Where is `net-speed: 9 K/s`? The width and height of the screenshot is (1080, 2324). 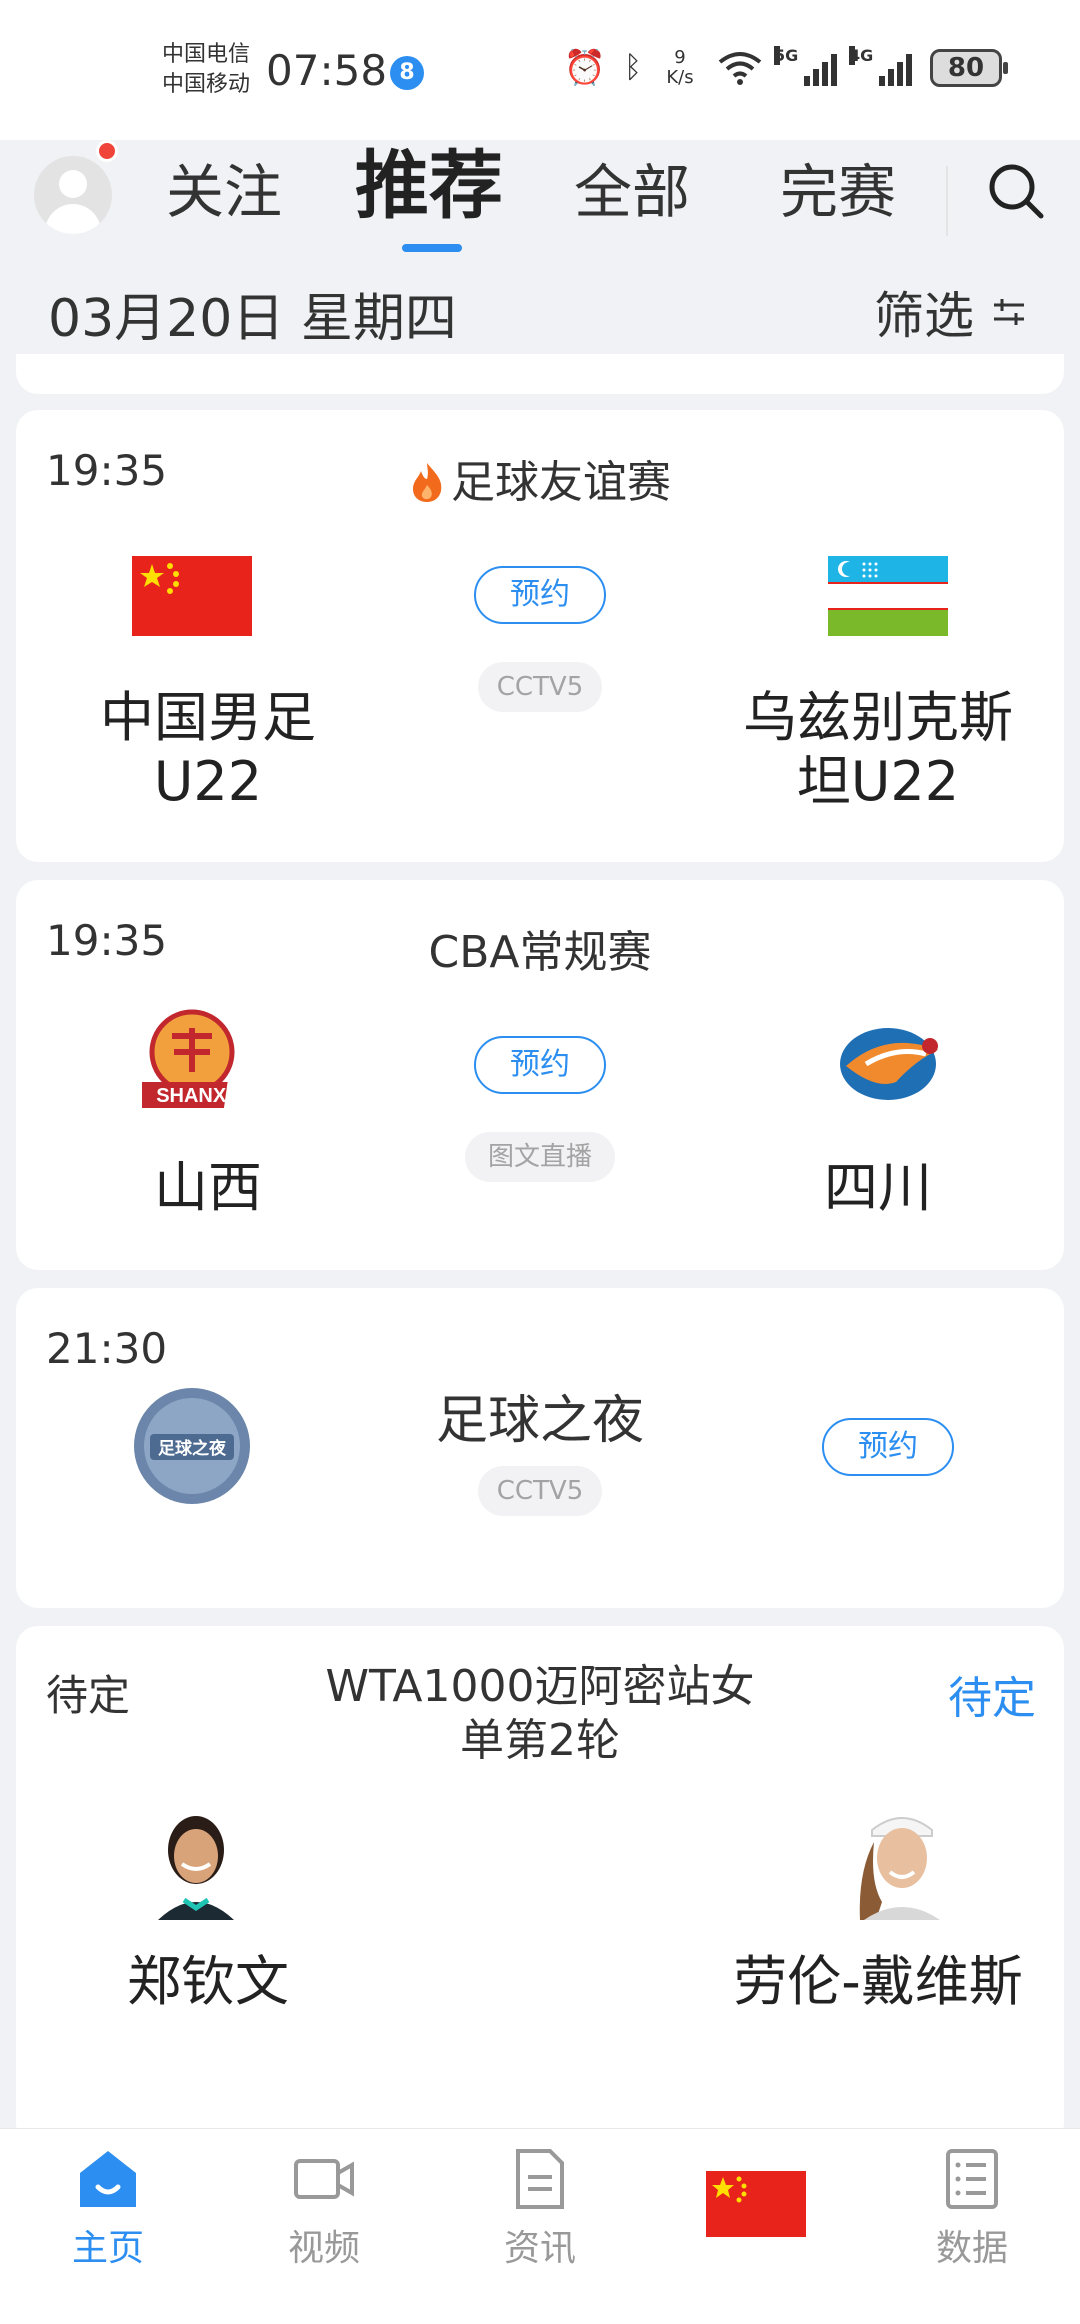 net-speed: 9 K/s is located at coordinates (680, 68).